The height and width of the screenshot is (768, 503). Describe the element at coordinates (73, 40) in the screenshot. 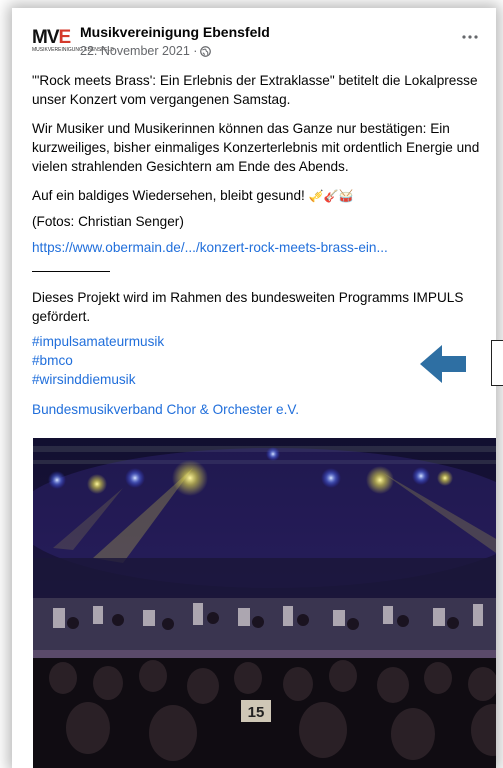

I see `page-logo: MVE MUSIKVEREINIGUNG EBENSFELD` at that location.